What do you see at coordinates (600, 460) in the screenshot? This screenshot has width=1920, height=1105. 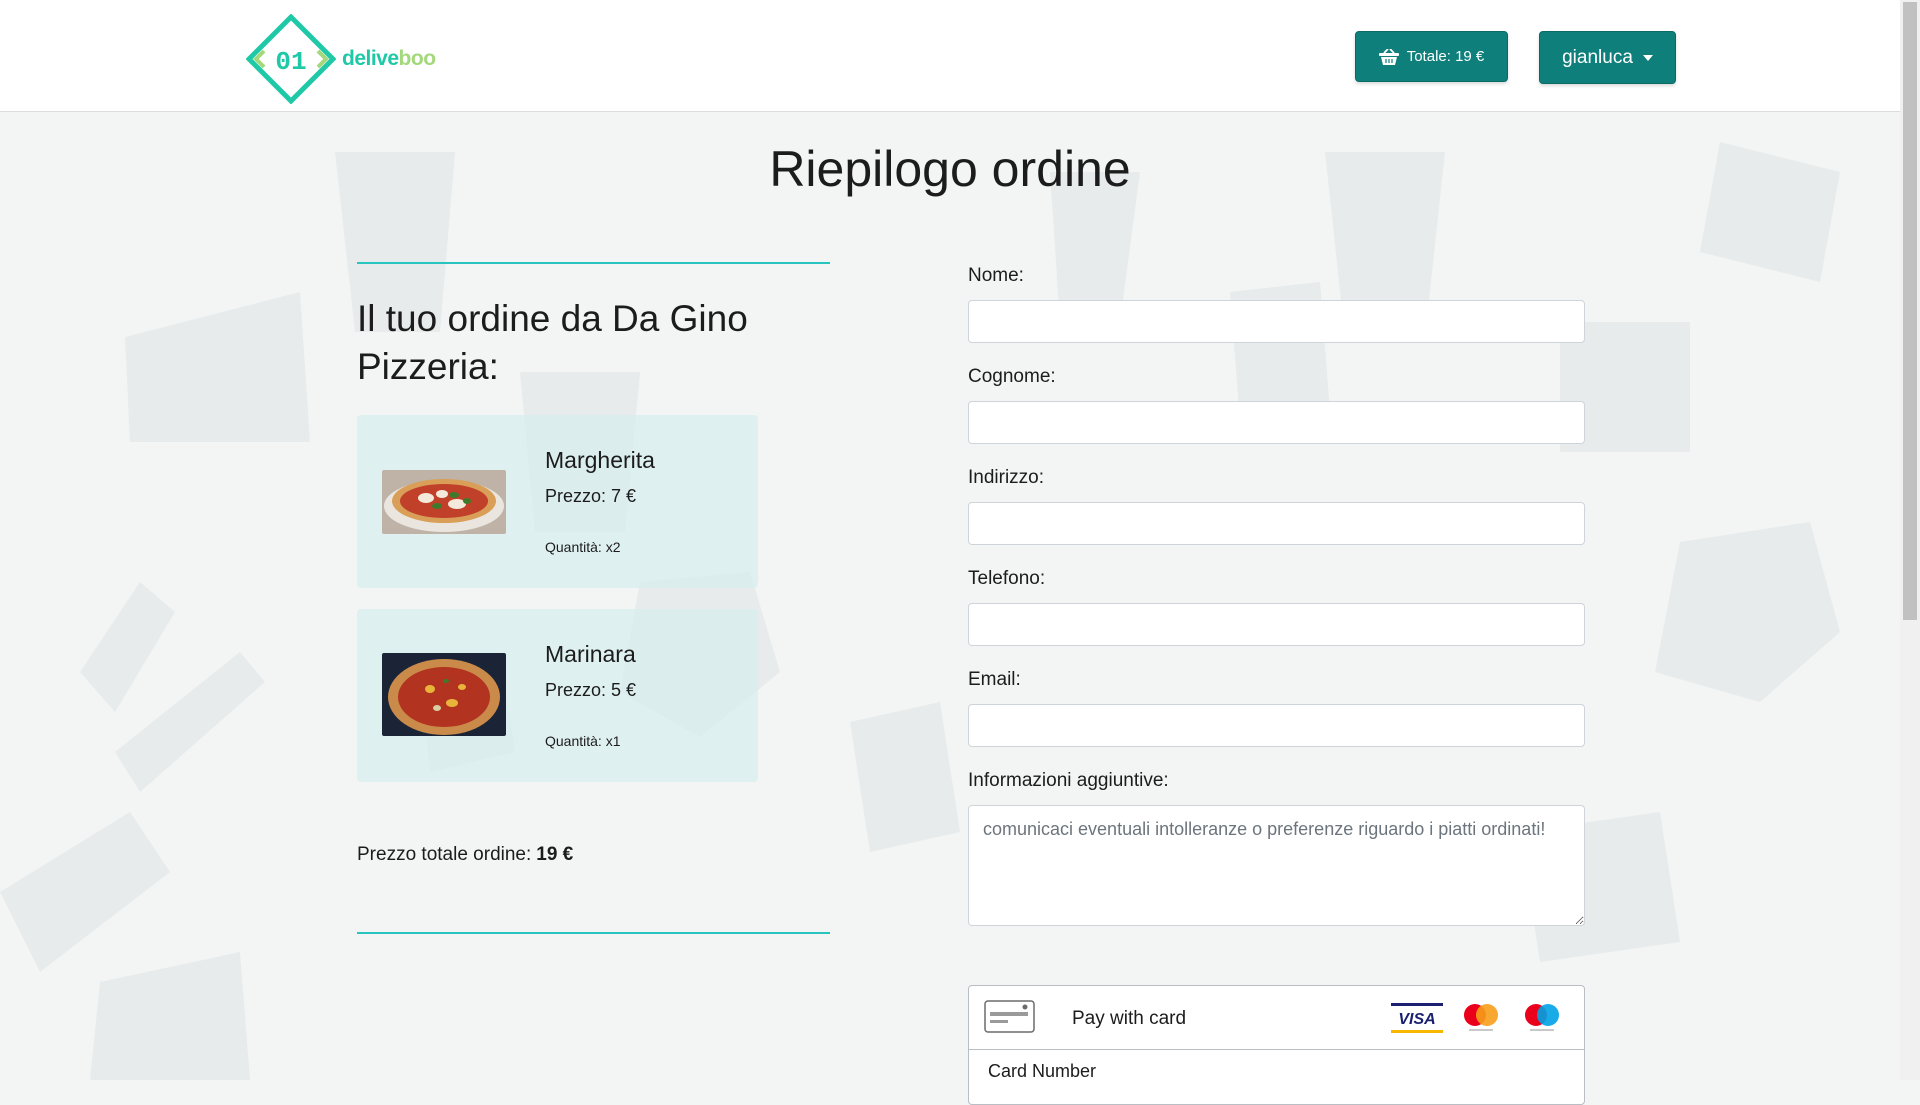 I see `item-name: Margherita` at bounding box center [600, 460].